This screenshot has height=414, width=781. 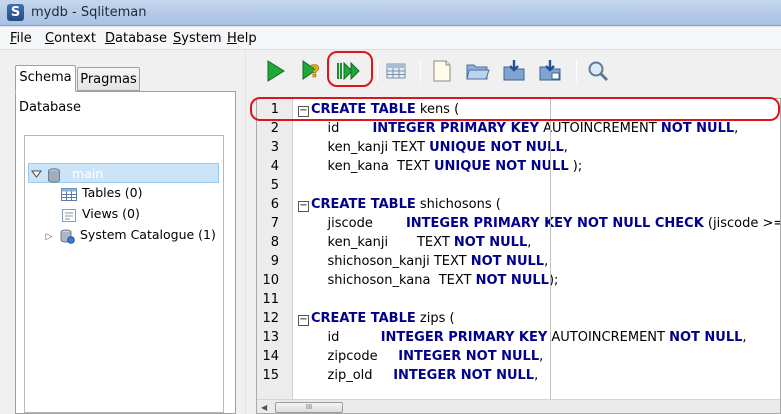 I want to click on code-line: CREATE TABLE shichosons (, so click(x=406, y=204).